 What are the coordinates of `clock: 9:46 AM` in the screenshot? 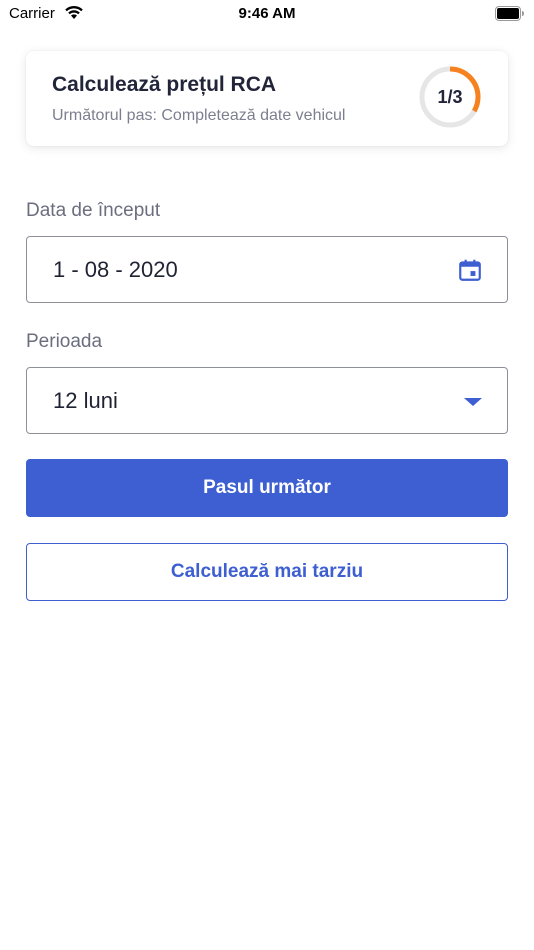 It's located at (267, 13).